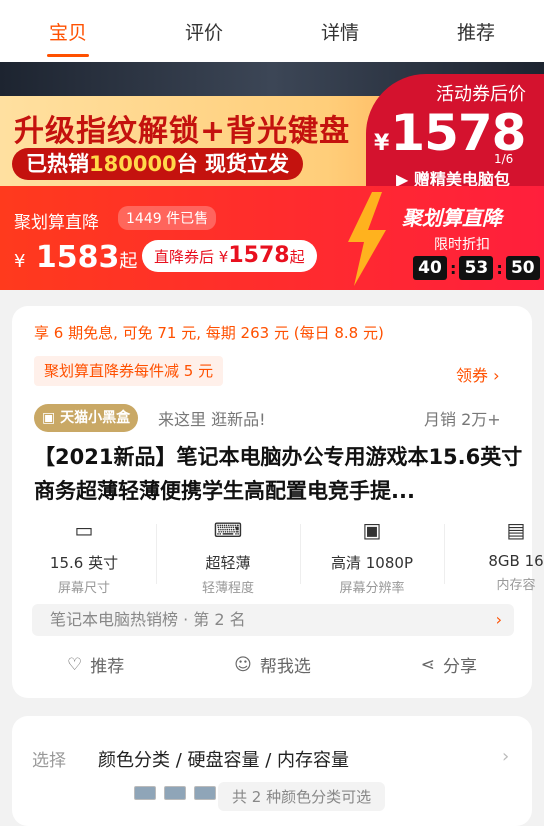 This screenshot has width=544, height=826. What do you see at coordinates (107, 667) in the screenshot?
I see `recommend-label: 推荐` at bounding box center [107, 667].